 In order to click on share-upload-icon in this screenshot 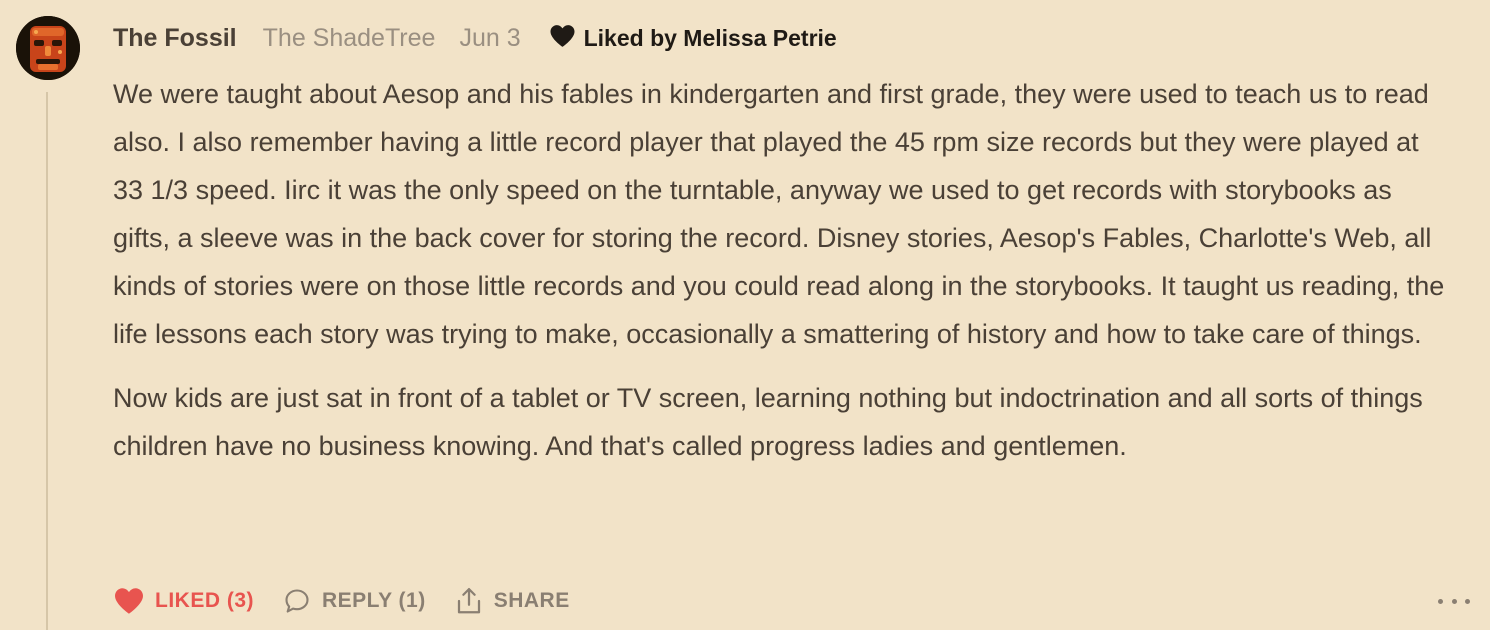, I will do `click(468, 601)`.